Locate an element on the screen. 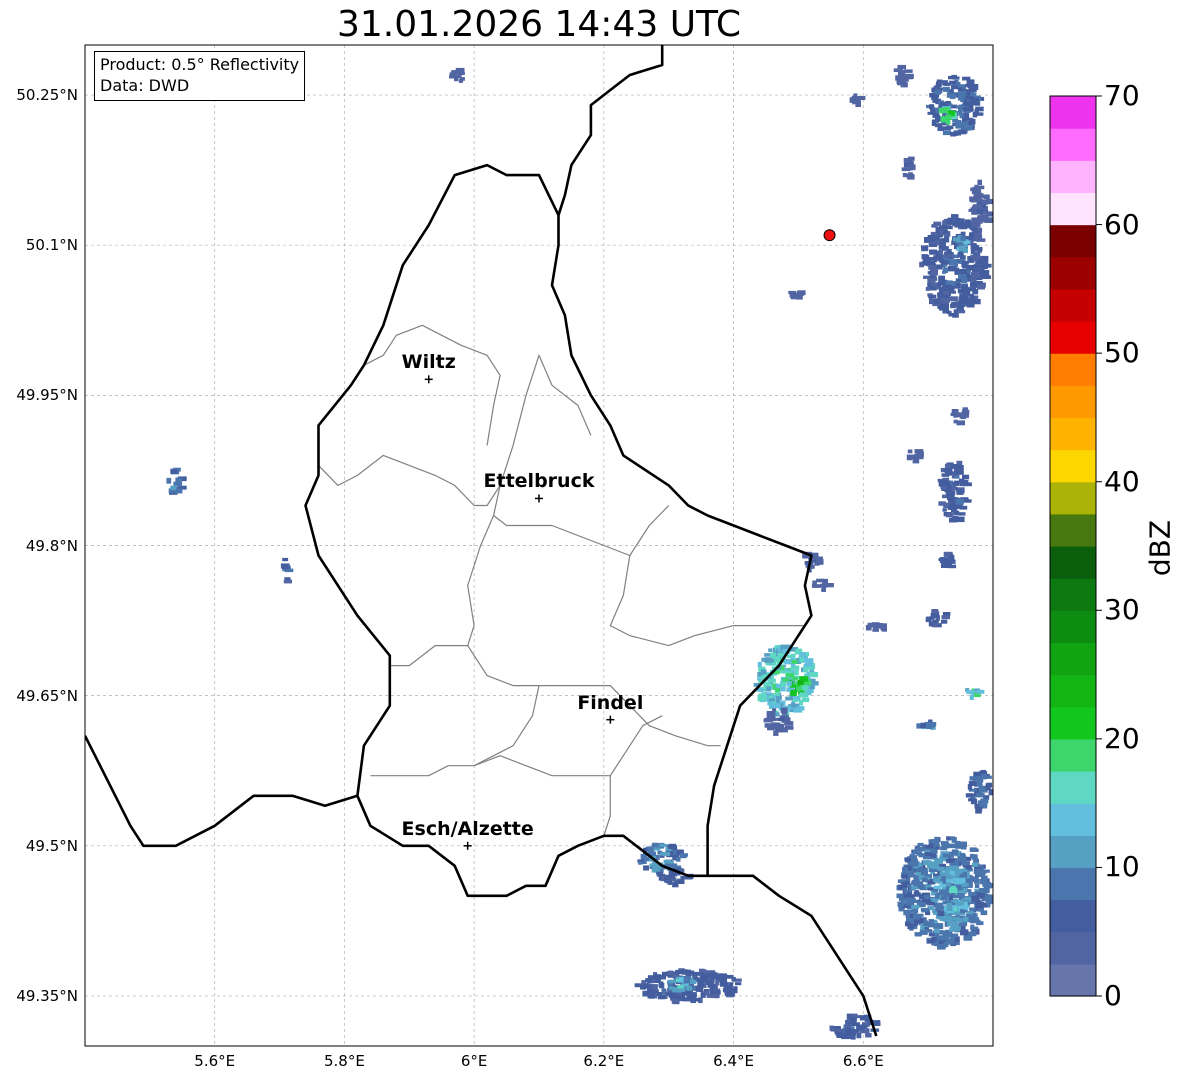 This screenshot has width=1184, height=1081. info-box: Product: 0.5° Reflectivity Data: DWD is located at coordinates (200, 76).